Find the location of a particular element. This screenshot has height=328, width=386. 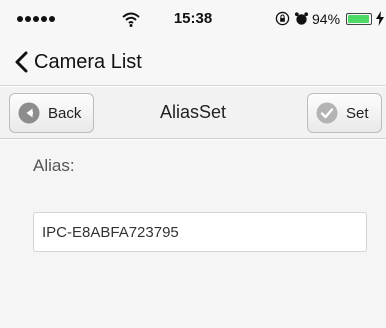

battery-level is located at coordinates (358, 19).